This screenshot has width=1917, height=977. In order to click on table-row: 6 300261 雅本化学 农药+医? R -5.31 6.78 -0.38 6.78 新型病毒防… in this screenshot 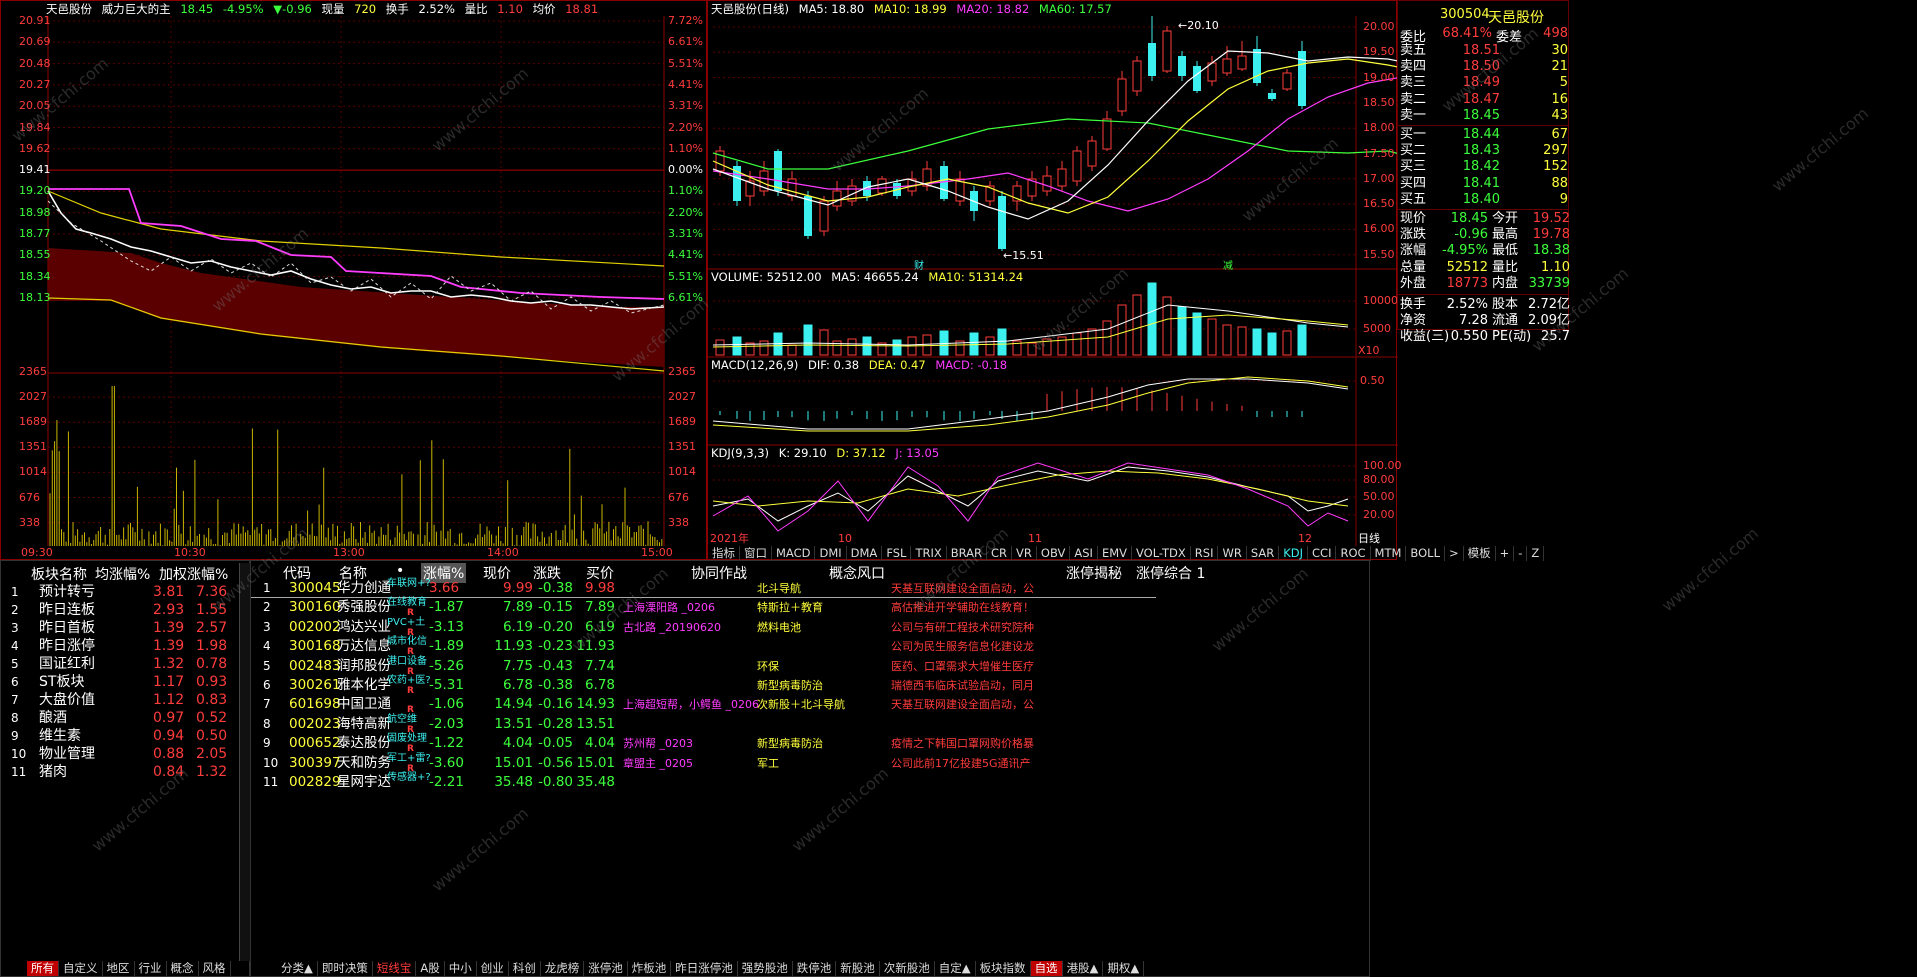, I will do `click(703, 685)`.